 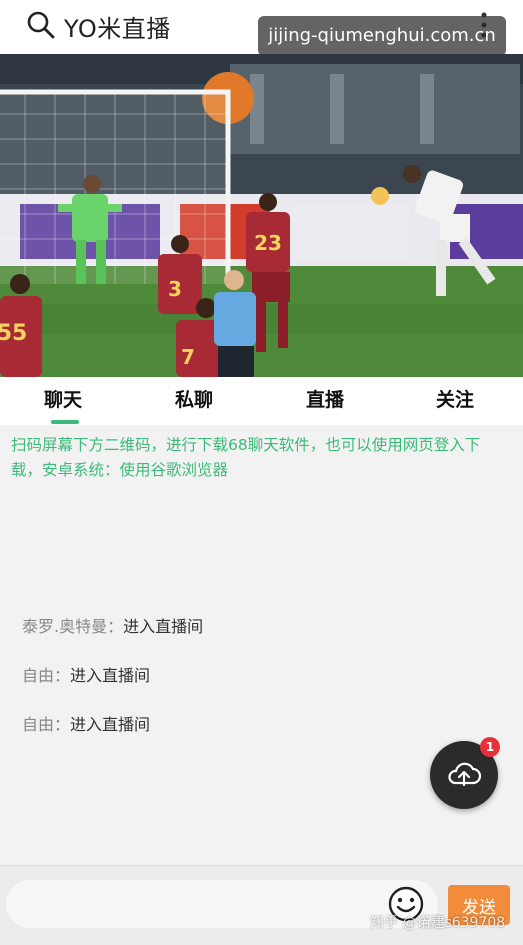 I want to click on url-overlay: jijing-qiumenghui.com.cn, so click(x=382, y=36).